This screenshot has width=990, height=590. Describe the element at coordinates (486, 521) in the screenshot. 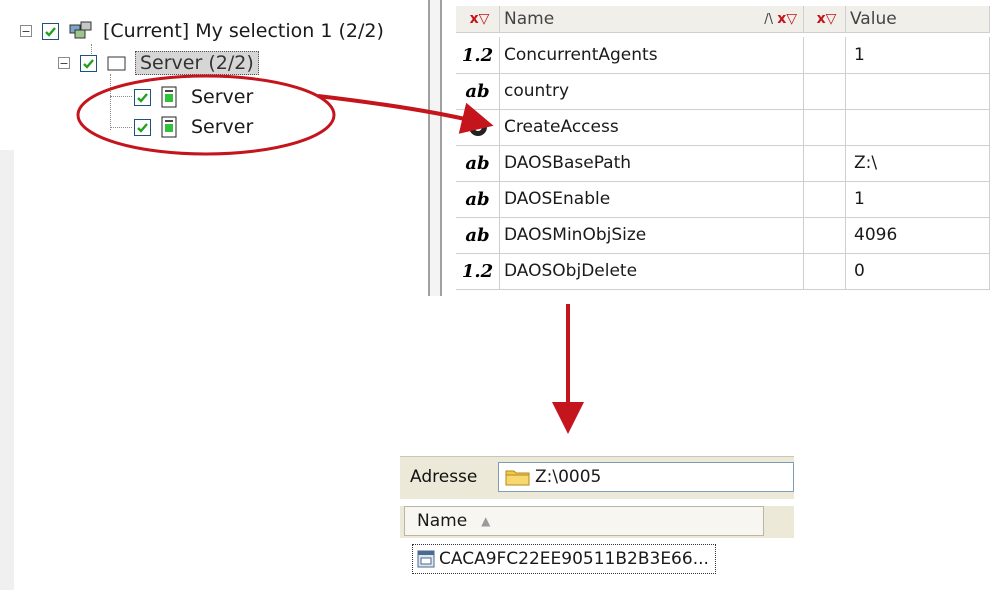

I see `sort-ascending-icon: ▲` at that location.